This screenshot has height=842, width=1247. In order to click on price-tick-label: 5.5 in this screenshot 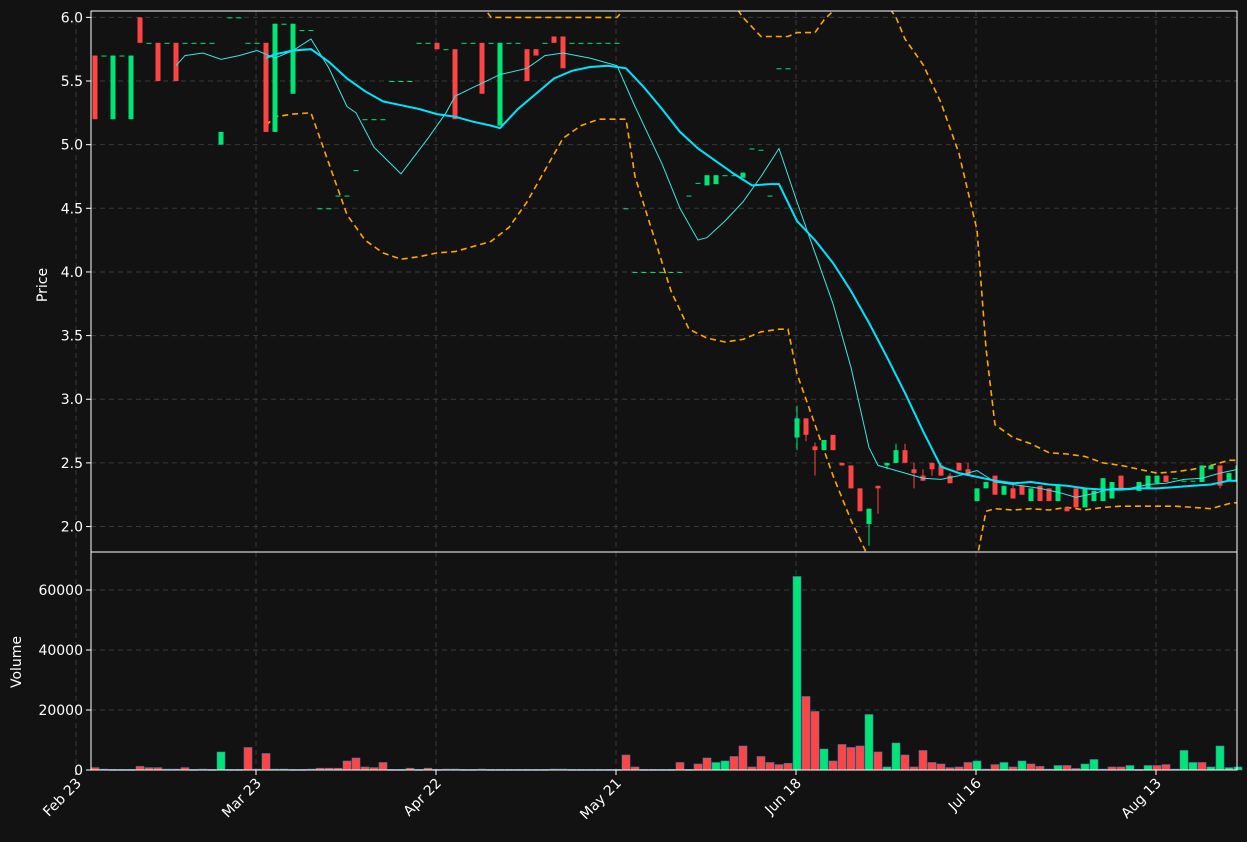, I will do `click(72, 82)`.